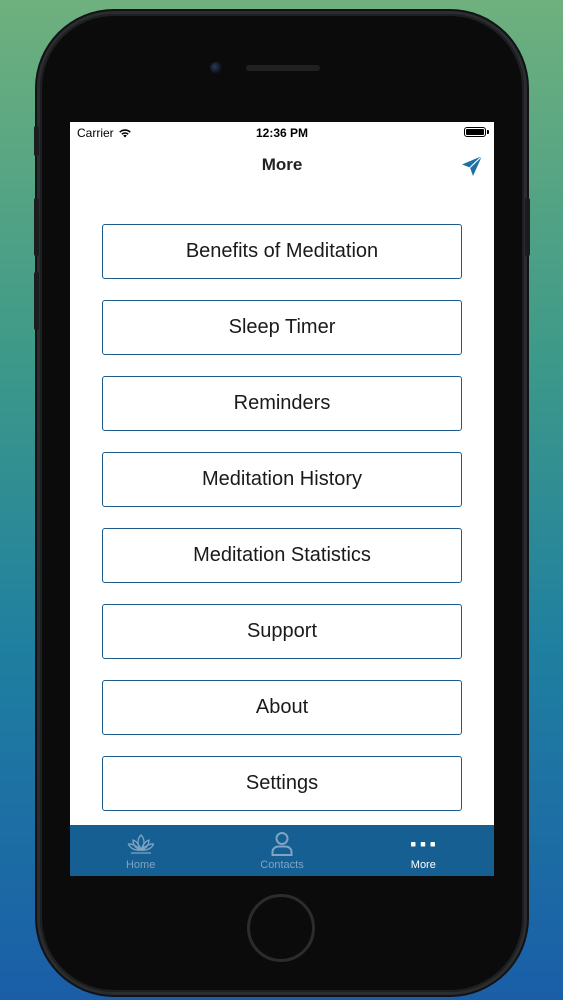 This screenshot has height=1000, width=563. I want to click on tab-home-label: Home, so click(140, 865).